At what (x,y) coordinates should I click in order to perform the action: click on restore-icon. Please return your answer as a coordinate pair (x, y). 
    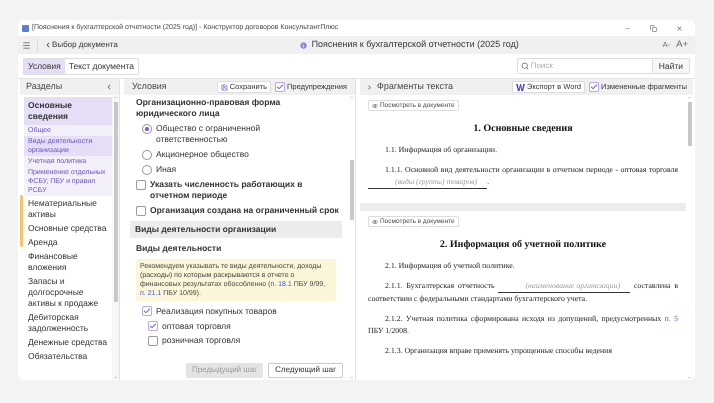
    Looking at the image, I should click on (653, 28).